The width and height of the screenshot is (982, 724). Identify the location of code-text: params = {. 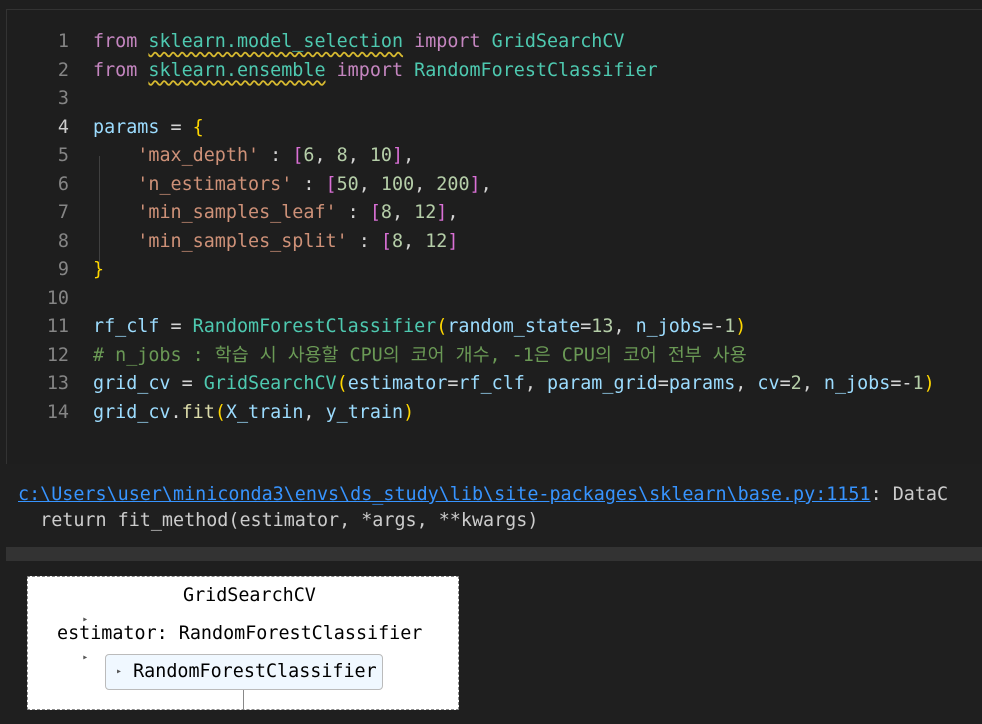
(148, 128).